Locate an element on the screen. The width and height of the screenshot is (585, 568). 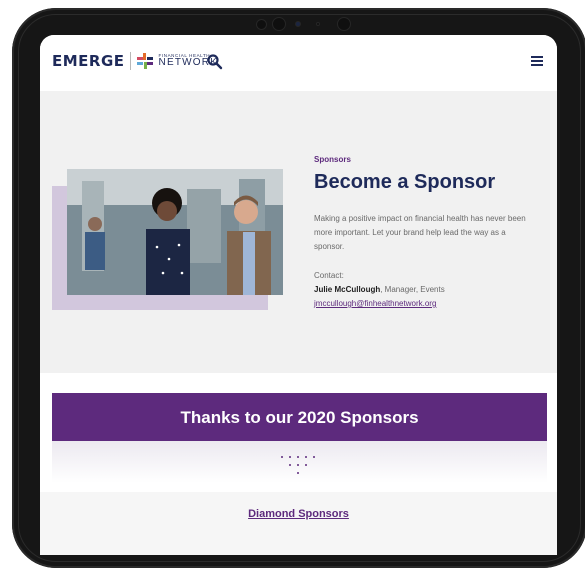
diamond-sponsors-link: Diamond Sponsors is located at coordinates (298, 514).